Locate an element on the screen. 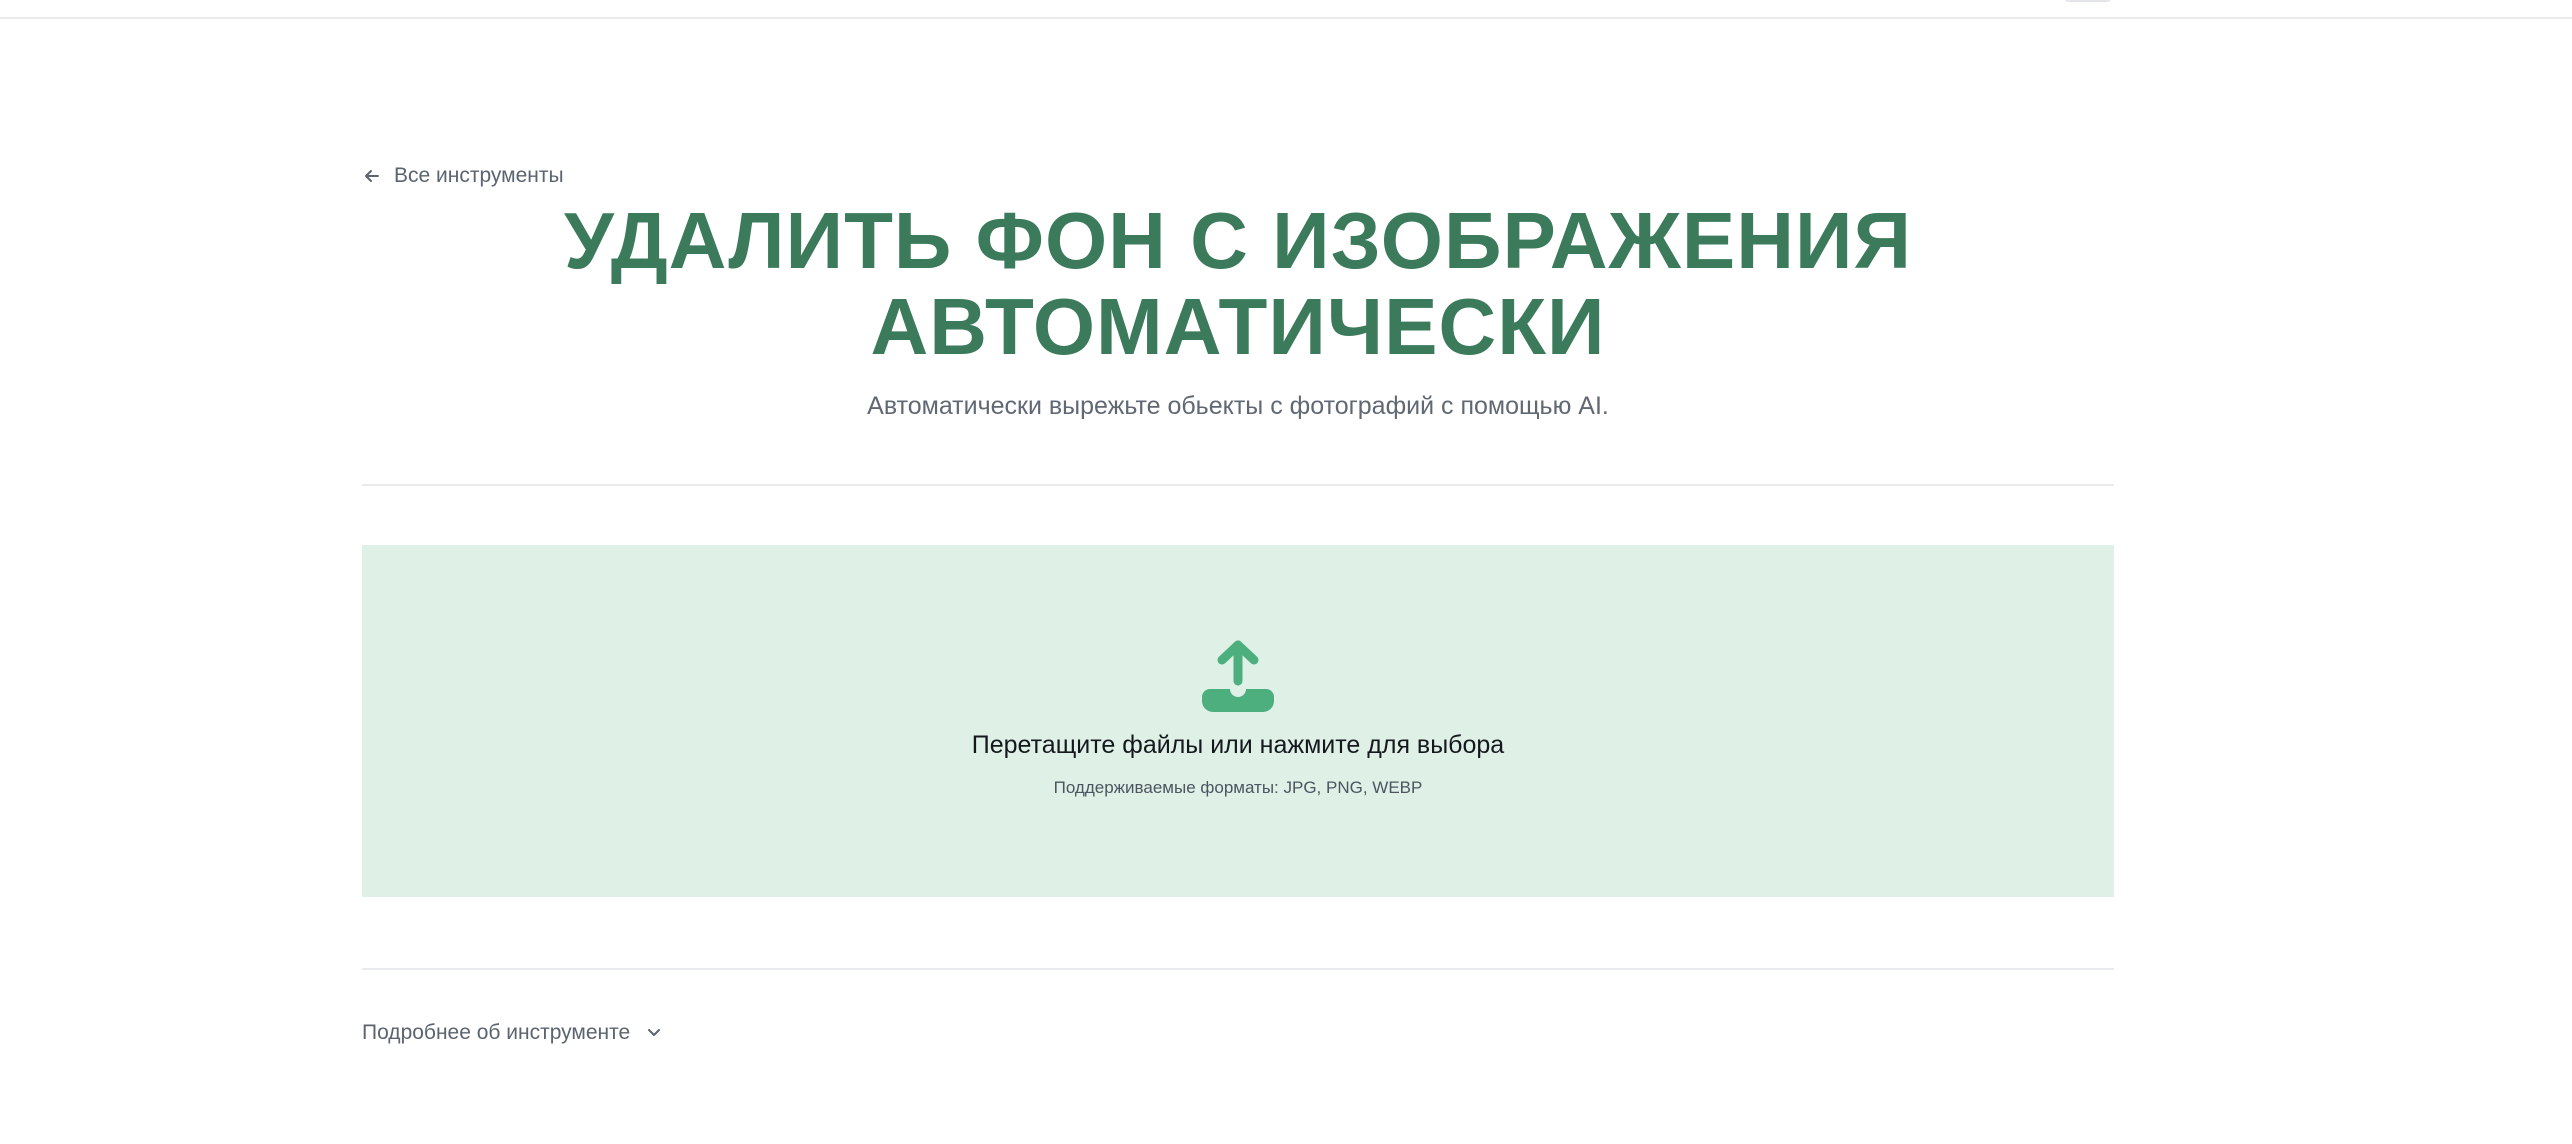  chevron-down-icon is located at coordinates (654, 1033).